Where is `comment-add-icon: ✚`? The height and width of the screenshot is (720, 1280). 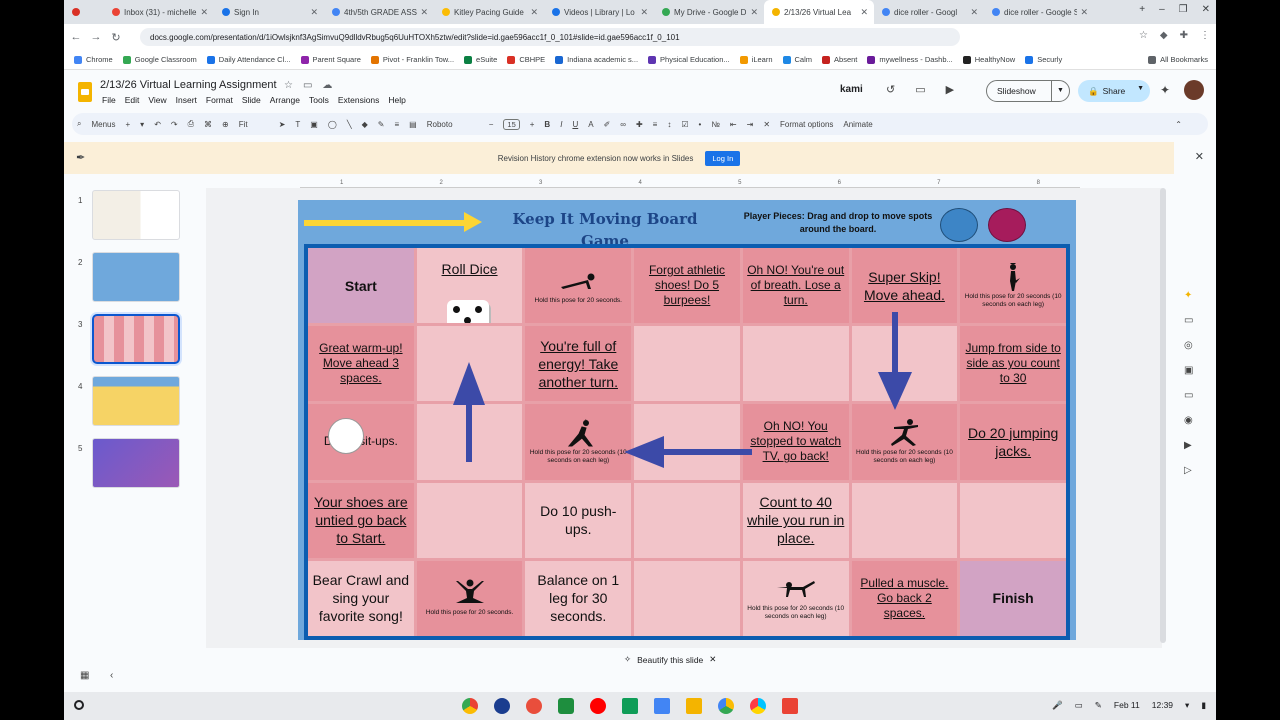 comment-add-icon: ✚ is located at coordinates (639, 124).